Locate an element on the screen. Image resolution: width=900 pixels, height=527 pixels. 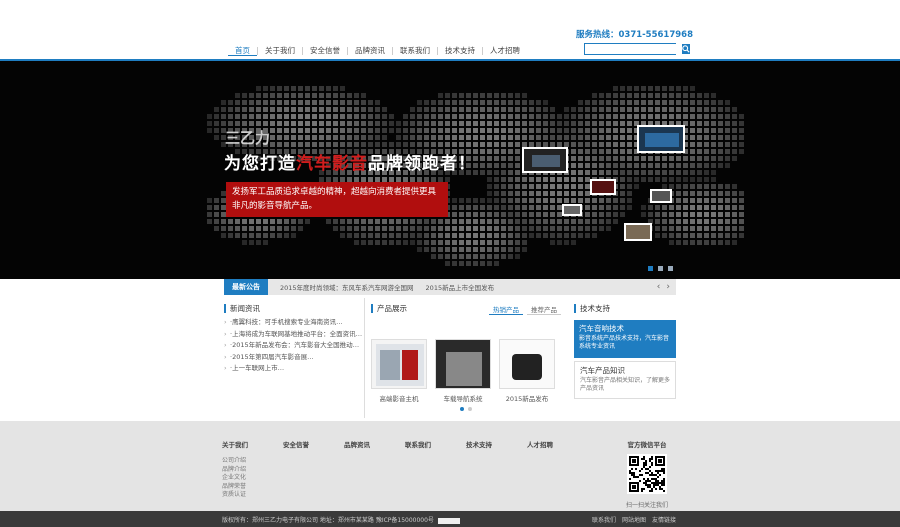
tech-card-title: 汽车产品知识 is located at coordinates (602, 370).